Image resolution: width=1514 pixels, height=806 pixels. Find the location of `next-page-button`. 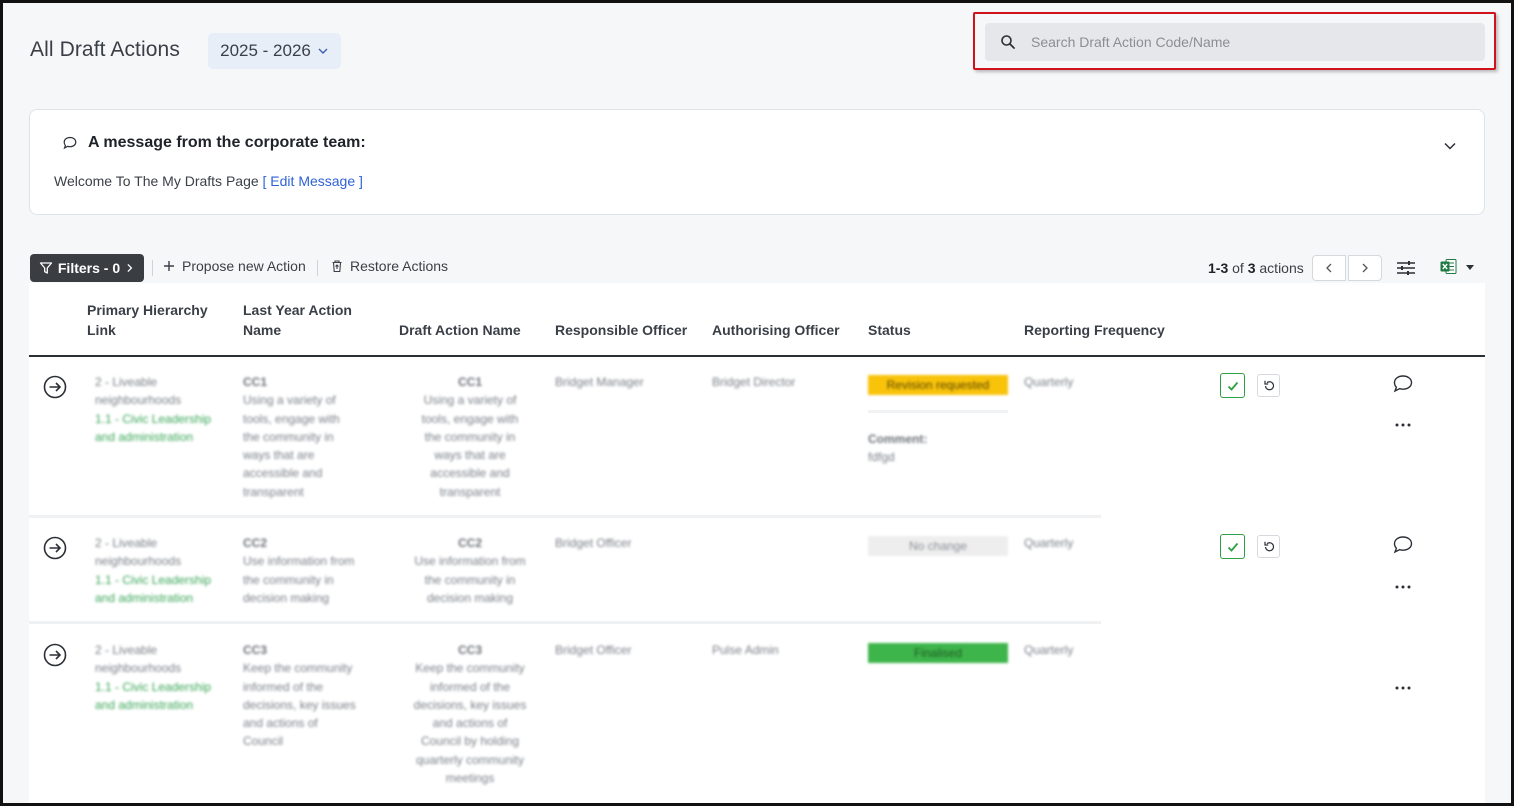

next-page-button is located at coordinates (1365, 268).